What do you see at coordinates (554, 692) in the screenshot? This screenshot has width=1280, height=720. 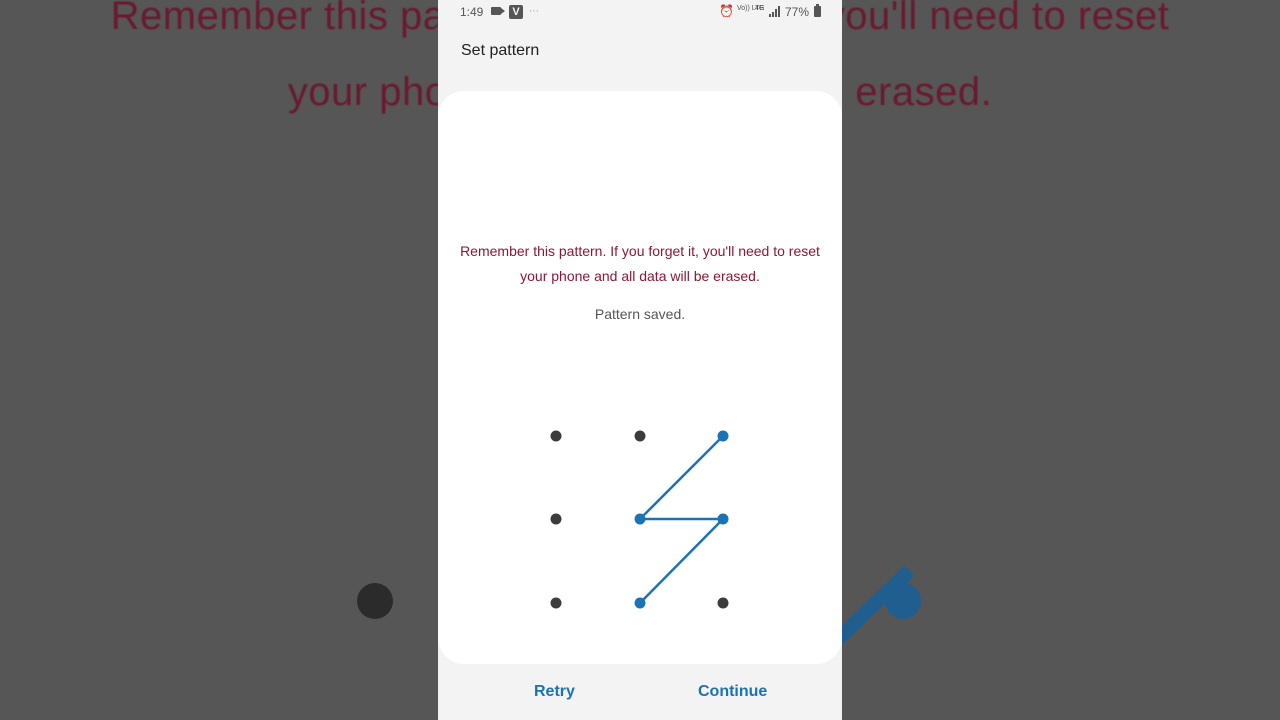 I see `retry-button: Retry` at bounding box center [554, 692].